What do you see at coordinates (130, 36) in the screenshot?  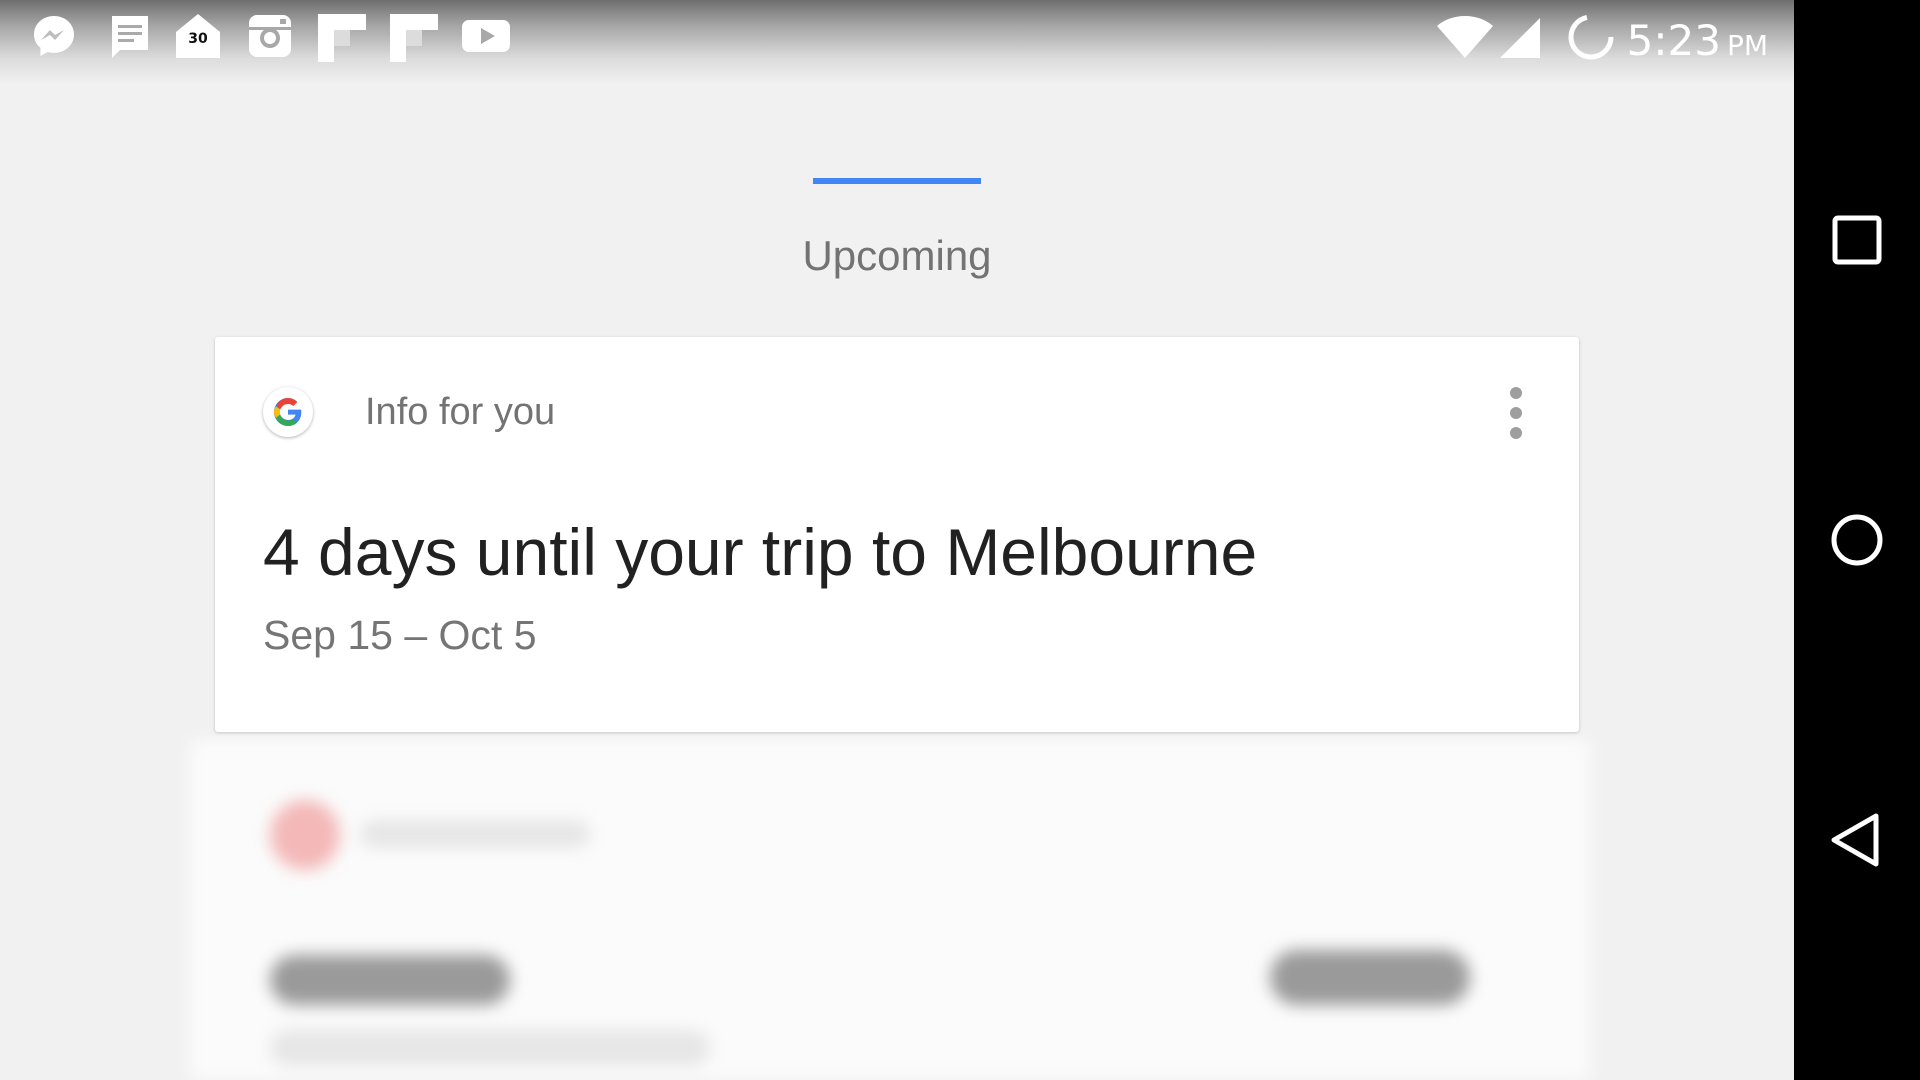 I see `messages-icon` at bounding box center [130, 36].